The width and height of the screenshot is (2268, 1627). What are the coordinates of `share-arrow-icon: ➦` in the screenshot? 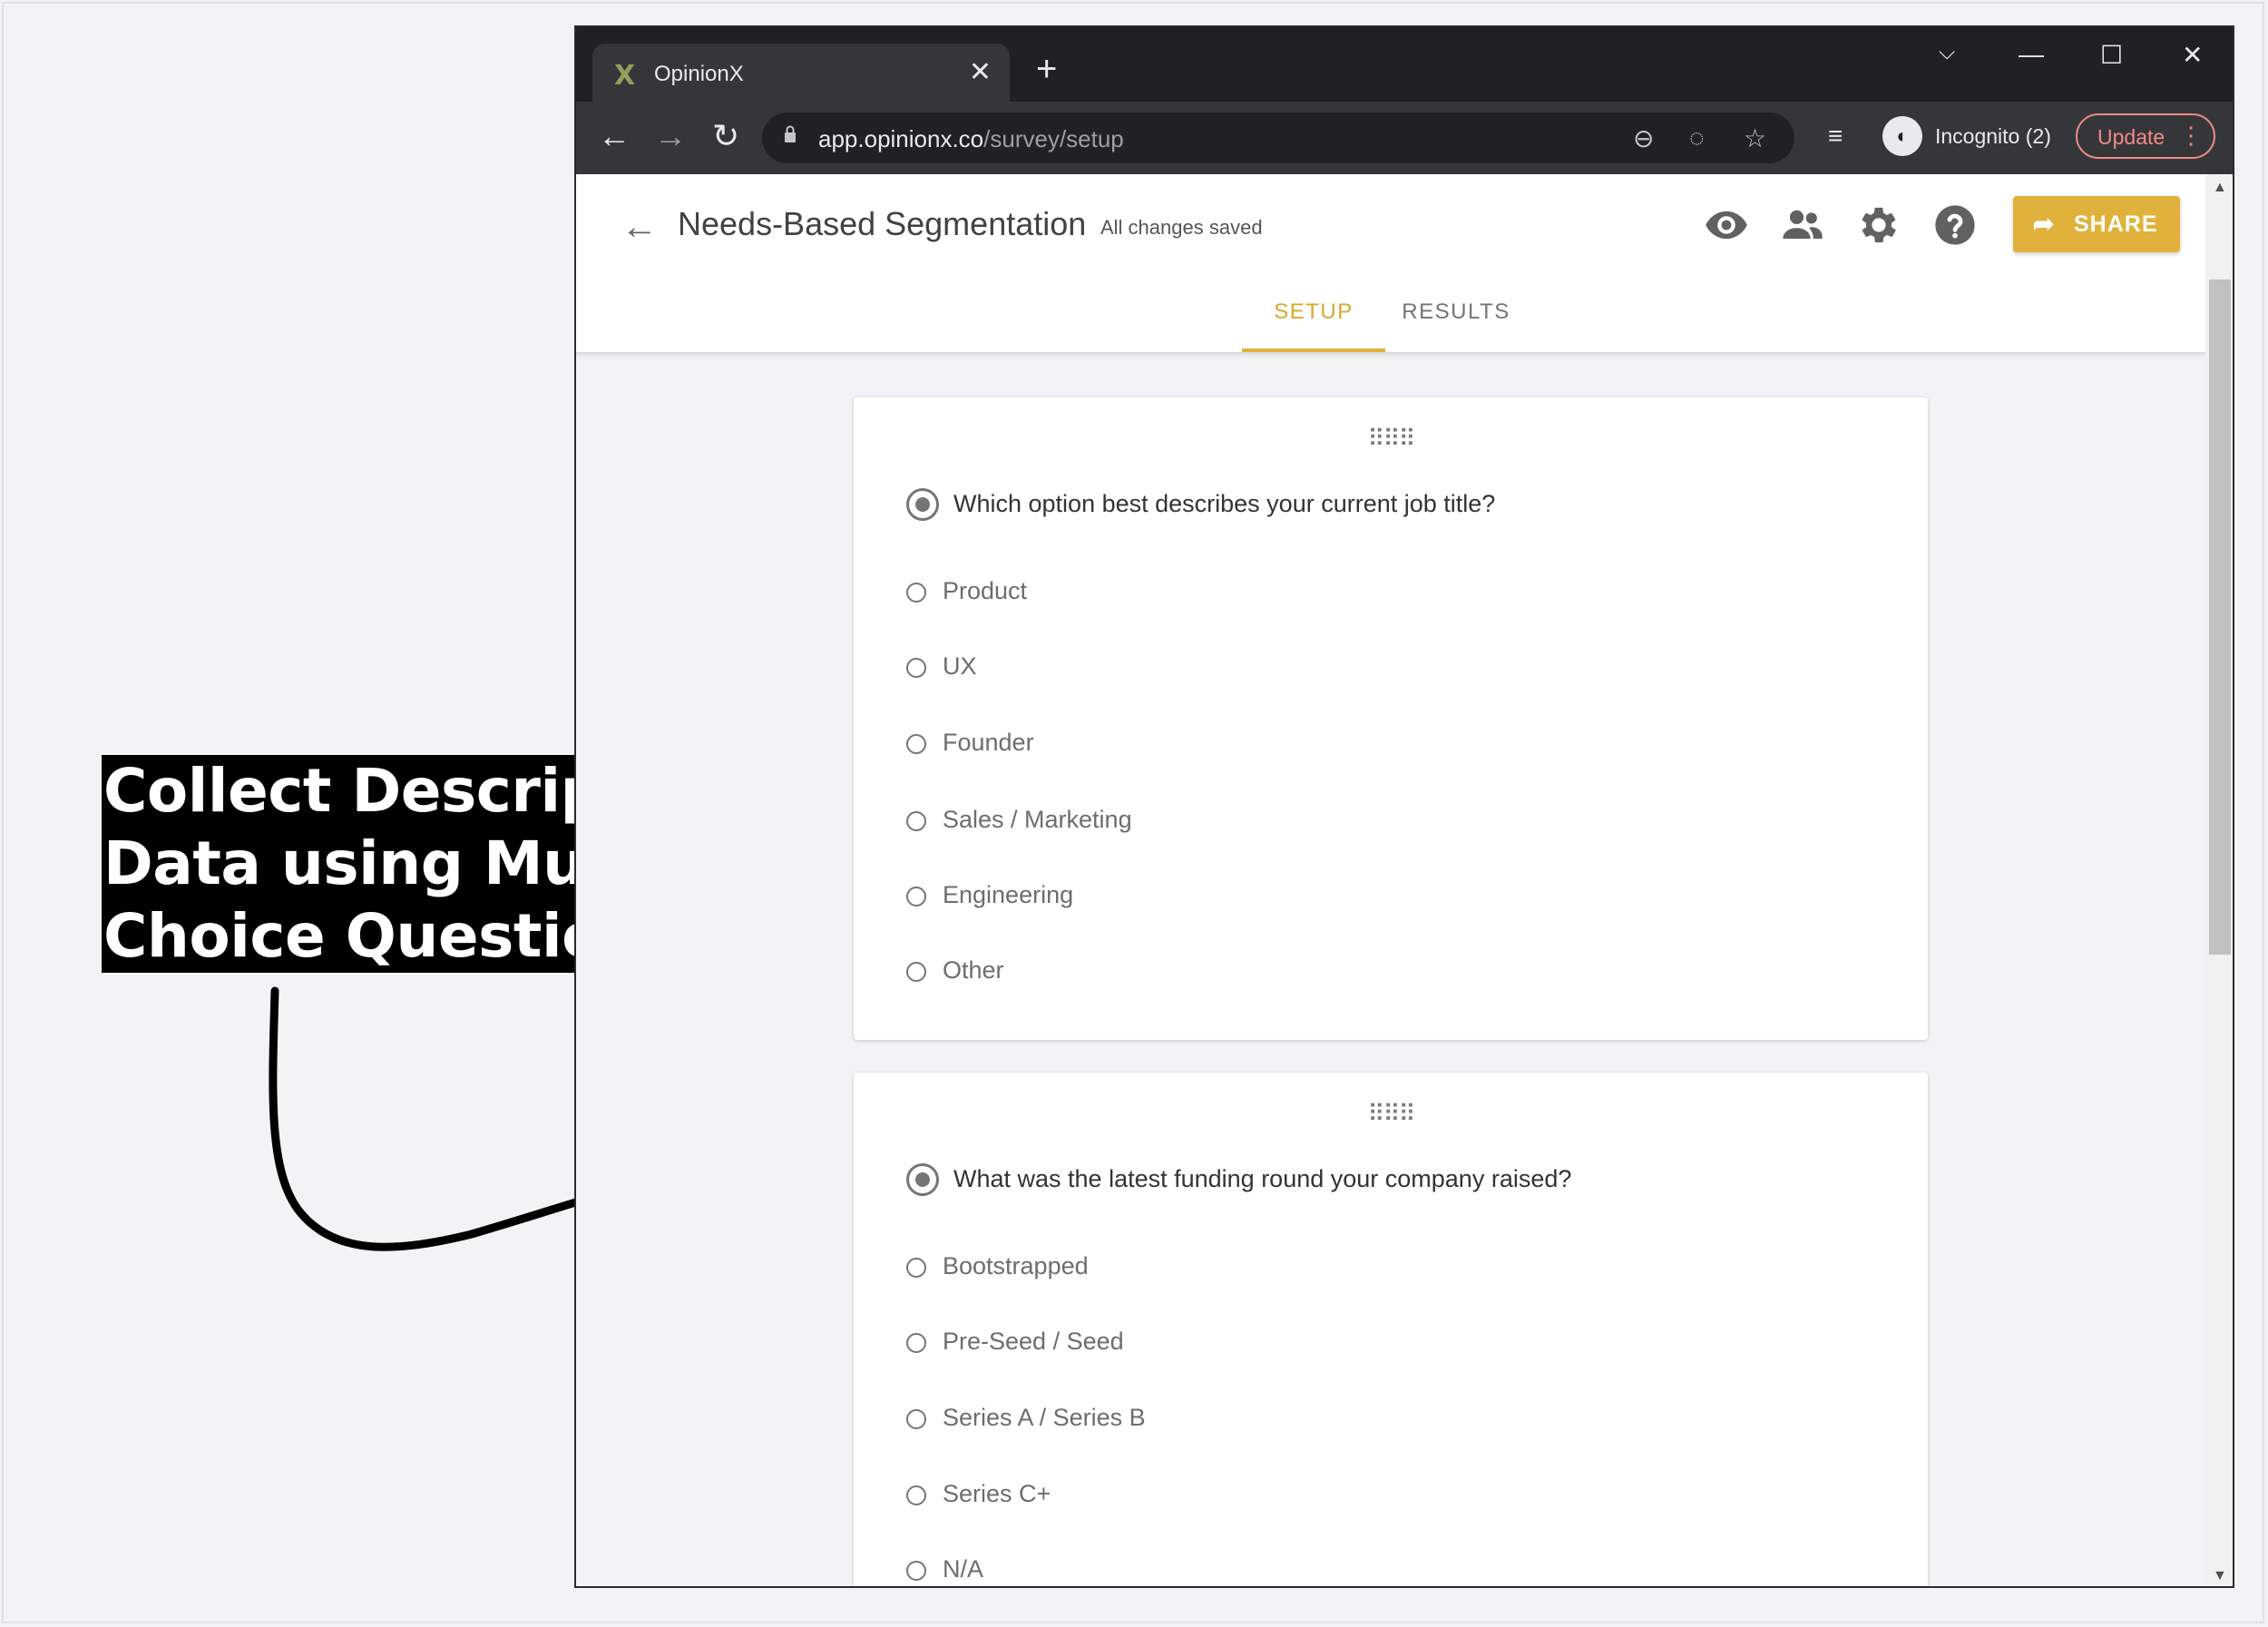 It's located at (2044, 224).